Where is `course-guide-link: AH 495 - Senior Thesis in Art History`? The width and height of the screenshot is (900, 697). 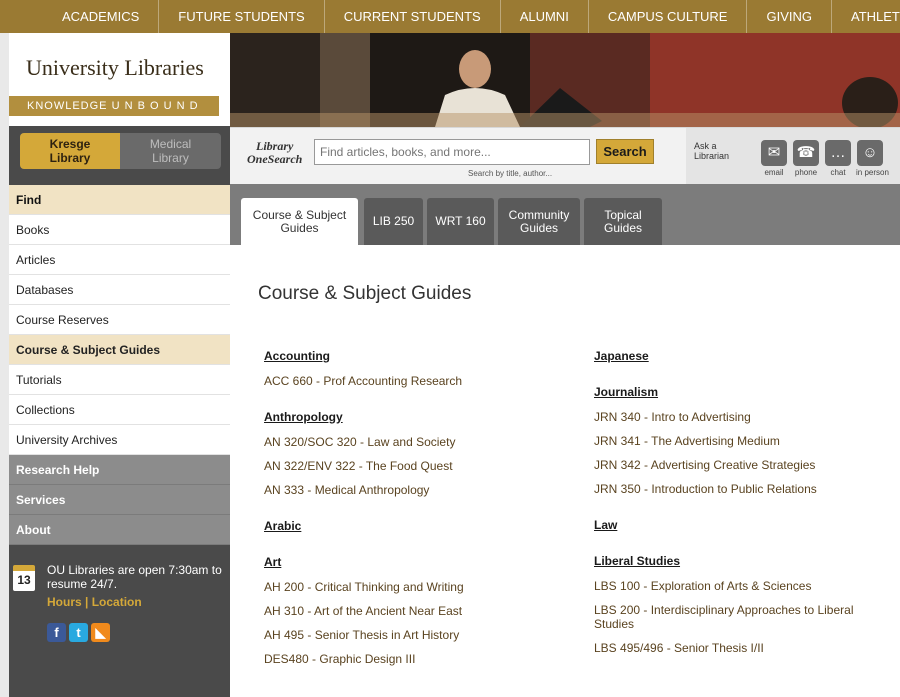 course-guide-link: AH 495 - Senior Thesis in Art History is located at coordinates (414, 635).